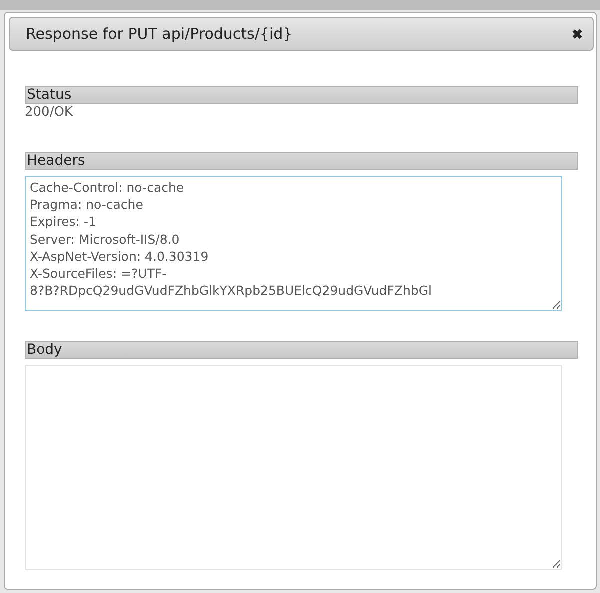 This screenshot has height=593, width=600. I want to click on section-heading: Status, so click(301, 95).